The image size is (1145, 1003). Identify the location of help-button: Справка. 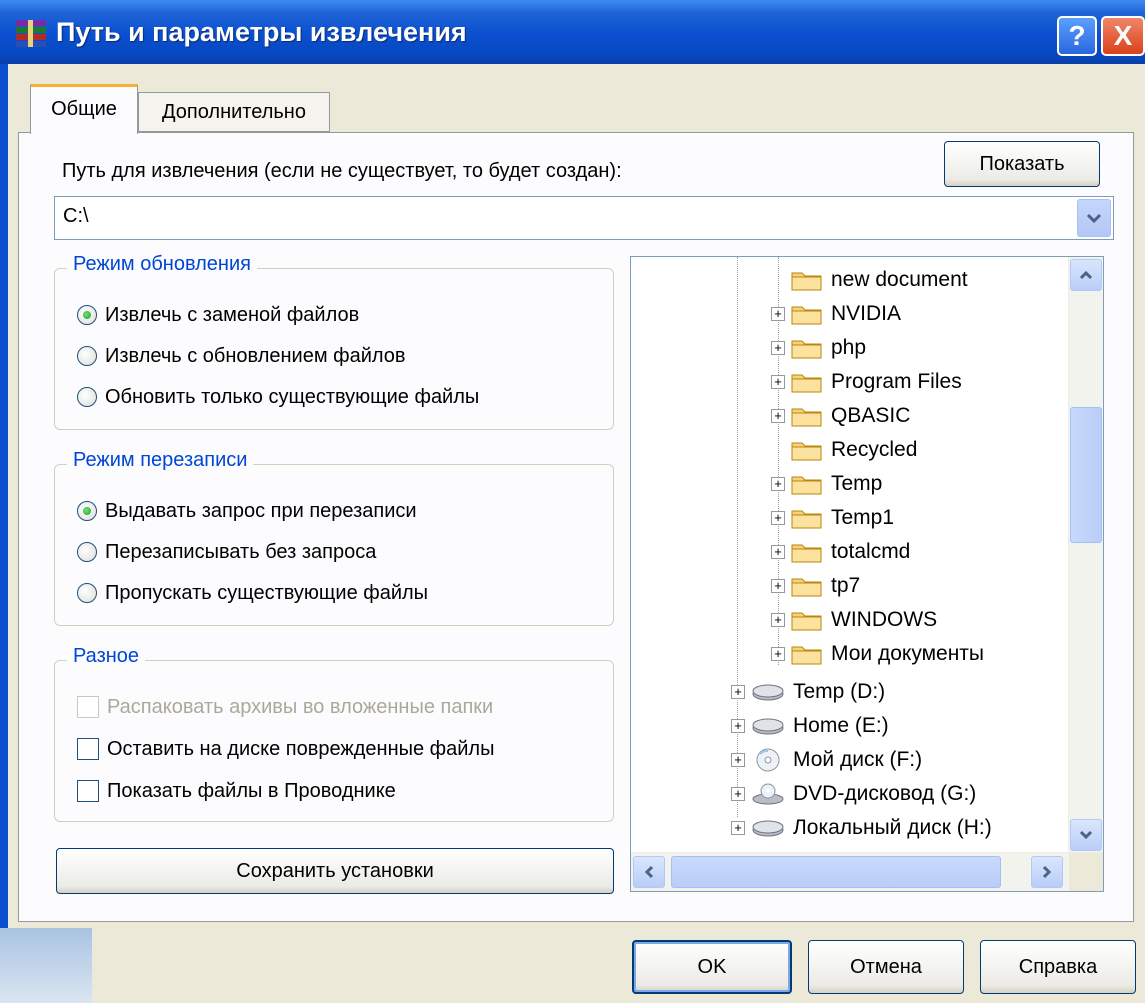
(1058, 967).